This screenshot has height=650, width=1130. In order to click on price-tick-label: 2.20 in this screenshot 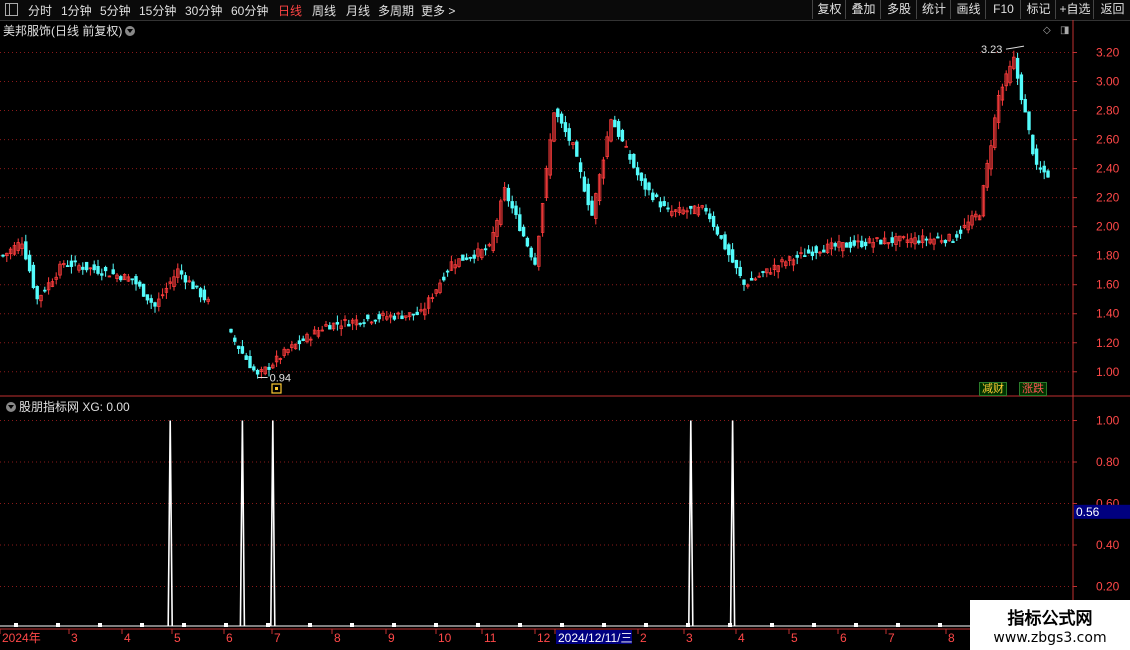, I will do `click(1108, 198)`.